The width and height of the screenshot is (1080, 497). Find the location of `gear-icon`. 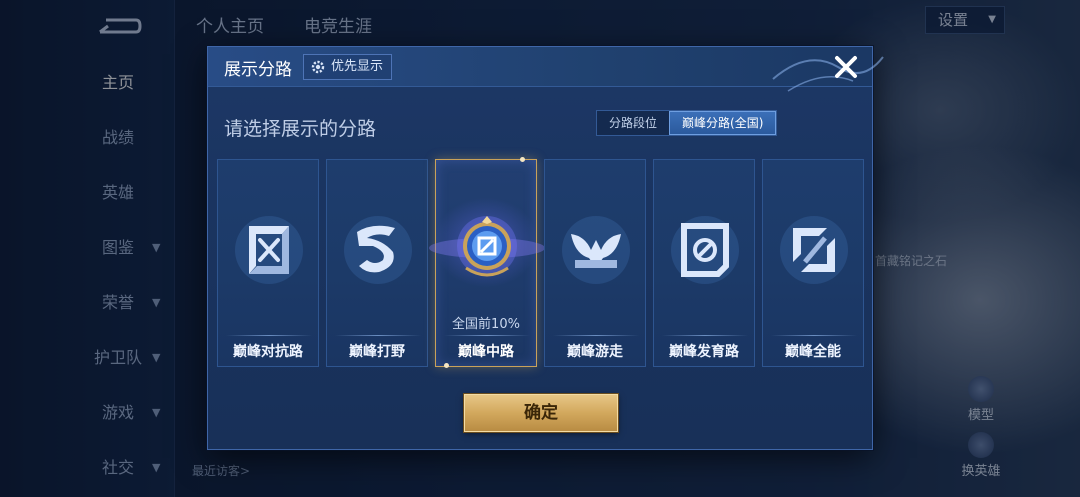

gear-icon is located at coordinates (318, 67).